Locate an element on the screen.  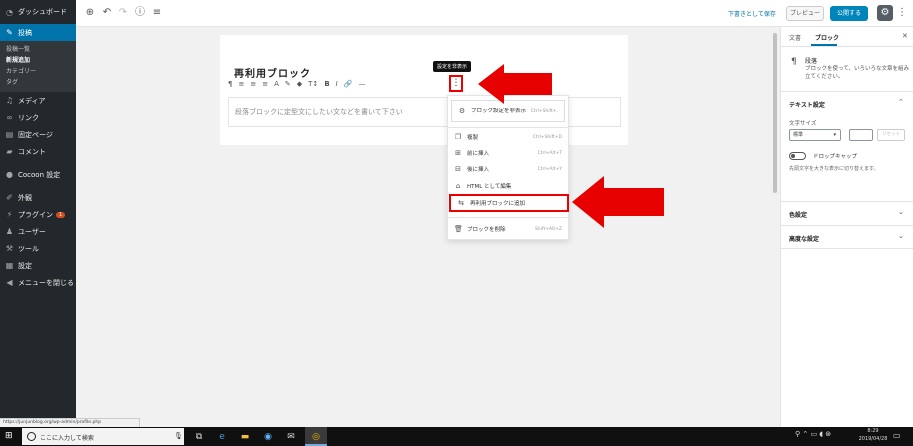
section-title: 色設定 is located at coordinates (798, 215).